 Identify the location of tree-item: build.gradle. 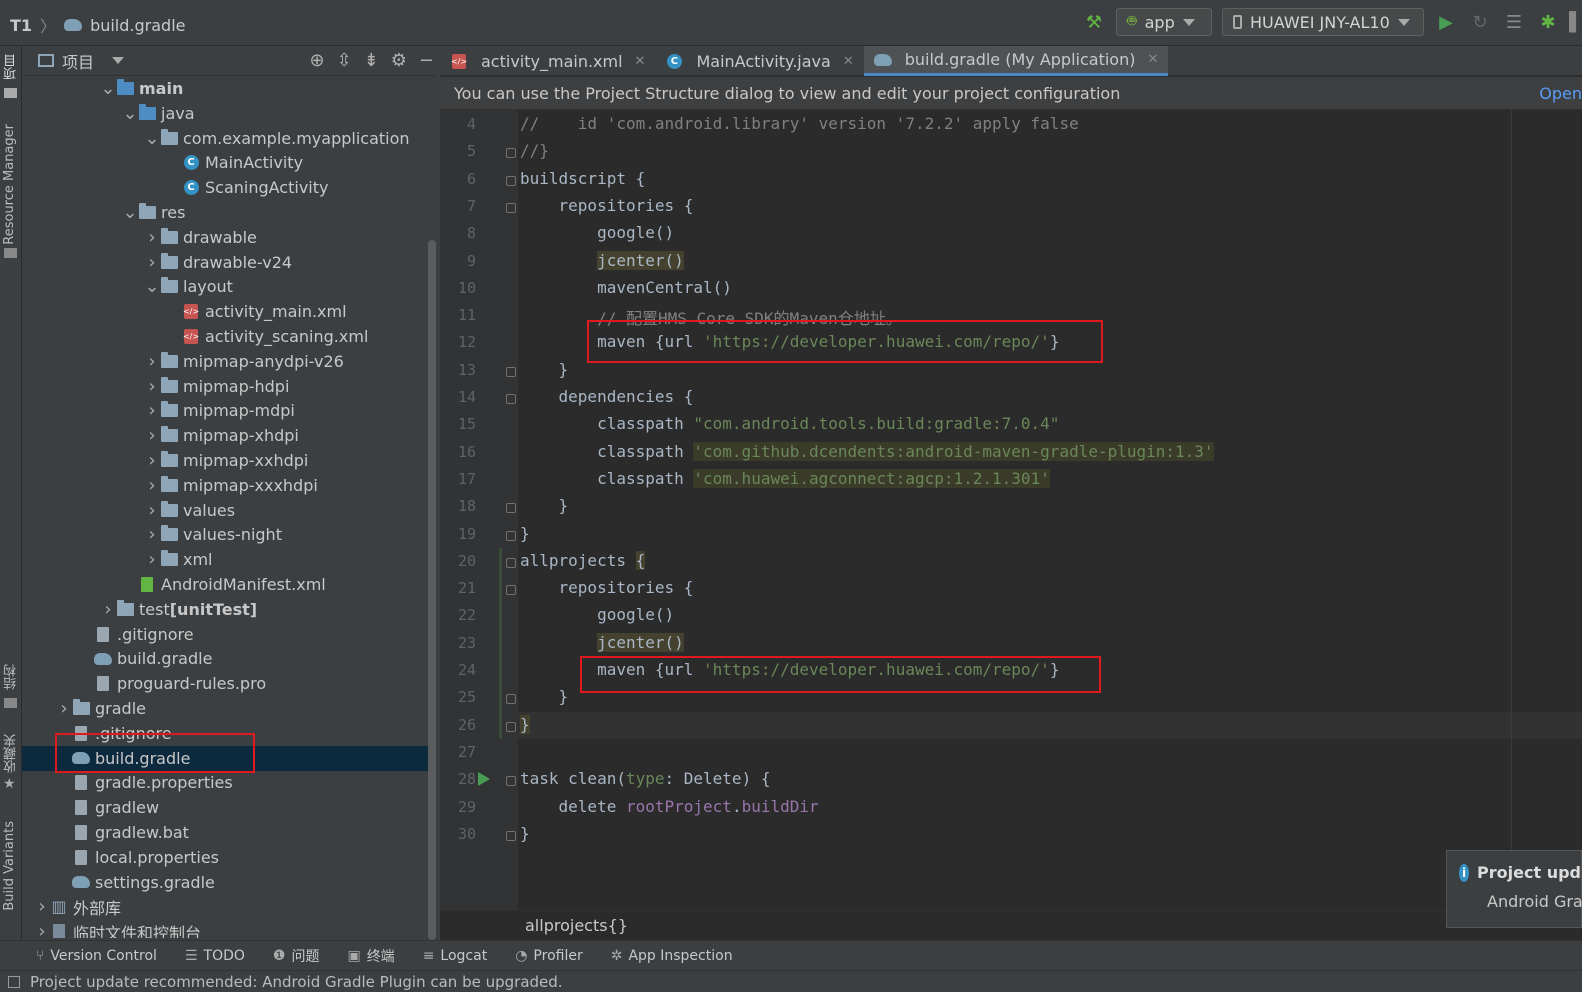
(231, 658).